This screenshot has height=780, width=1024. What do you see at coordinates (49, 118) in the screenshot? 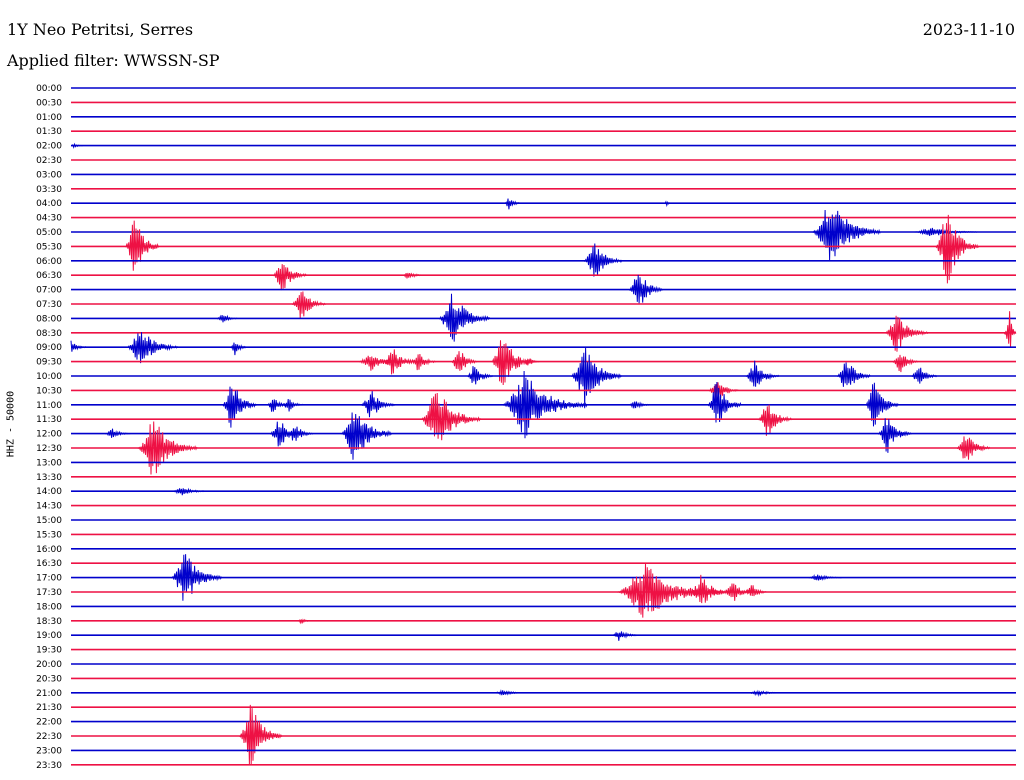
I see `time-tick-label: 01:00` at bounding box center [49, 118].